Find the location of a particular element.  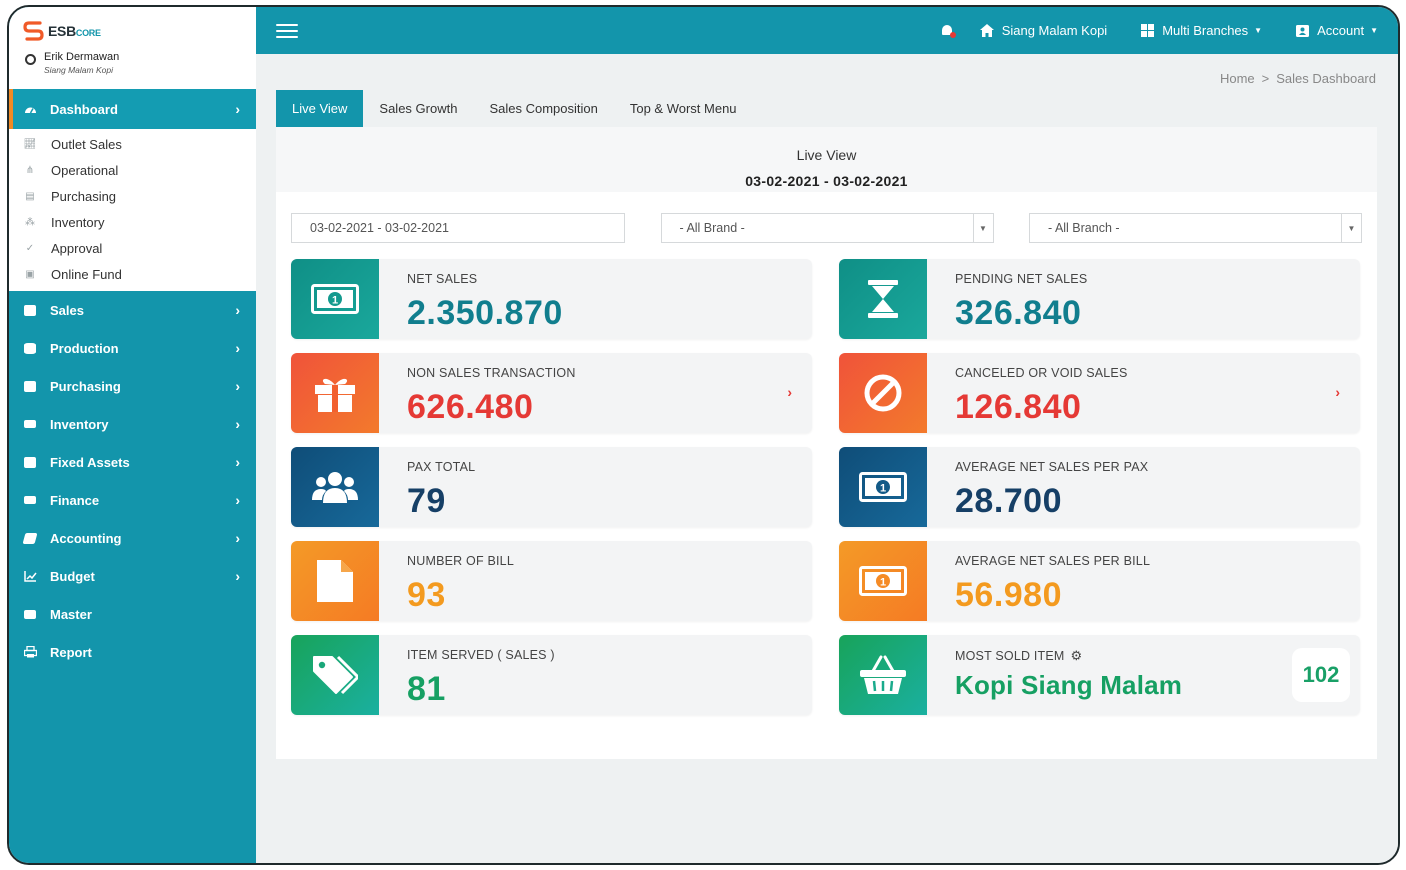

subitem-purchasing: ▤ Purchasing is located at coordinates (132, 196).